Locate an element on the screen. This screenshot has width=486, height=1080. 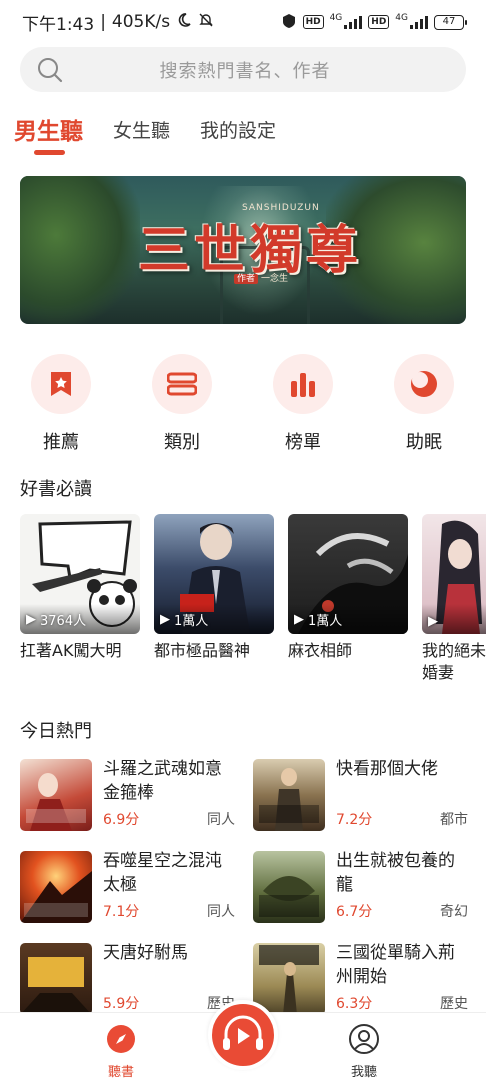
tab-male: 男生聽 is located at coordinates (48, 132).